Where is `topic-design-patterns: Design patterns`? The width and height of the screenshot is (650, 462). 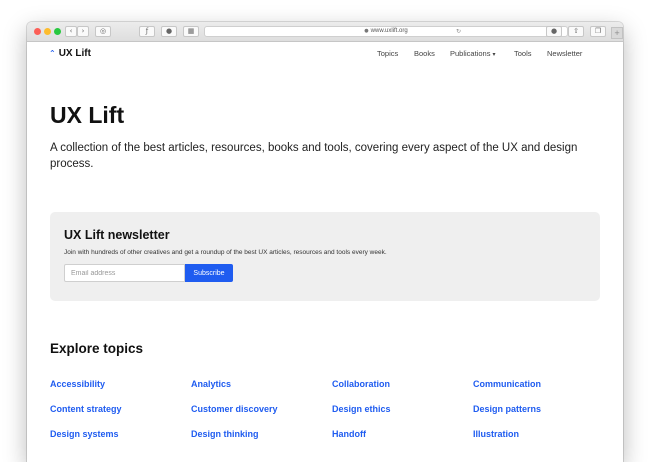 topic-design-patterns: Design patterns is located at coordinates (507, 409).